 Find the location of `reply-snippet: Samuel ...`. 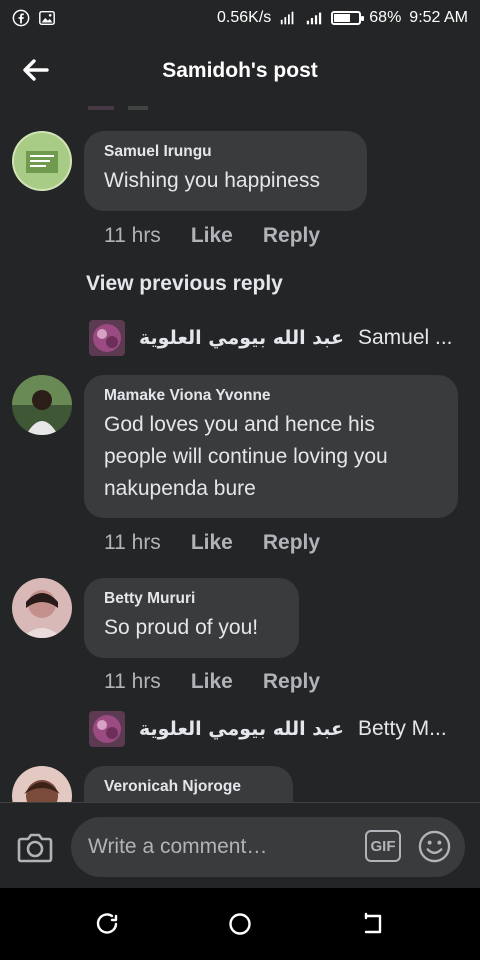

reply-snippet: Samuel ... is located at coordinates (405, 337).